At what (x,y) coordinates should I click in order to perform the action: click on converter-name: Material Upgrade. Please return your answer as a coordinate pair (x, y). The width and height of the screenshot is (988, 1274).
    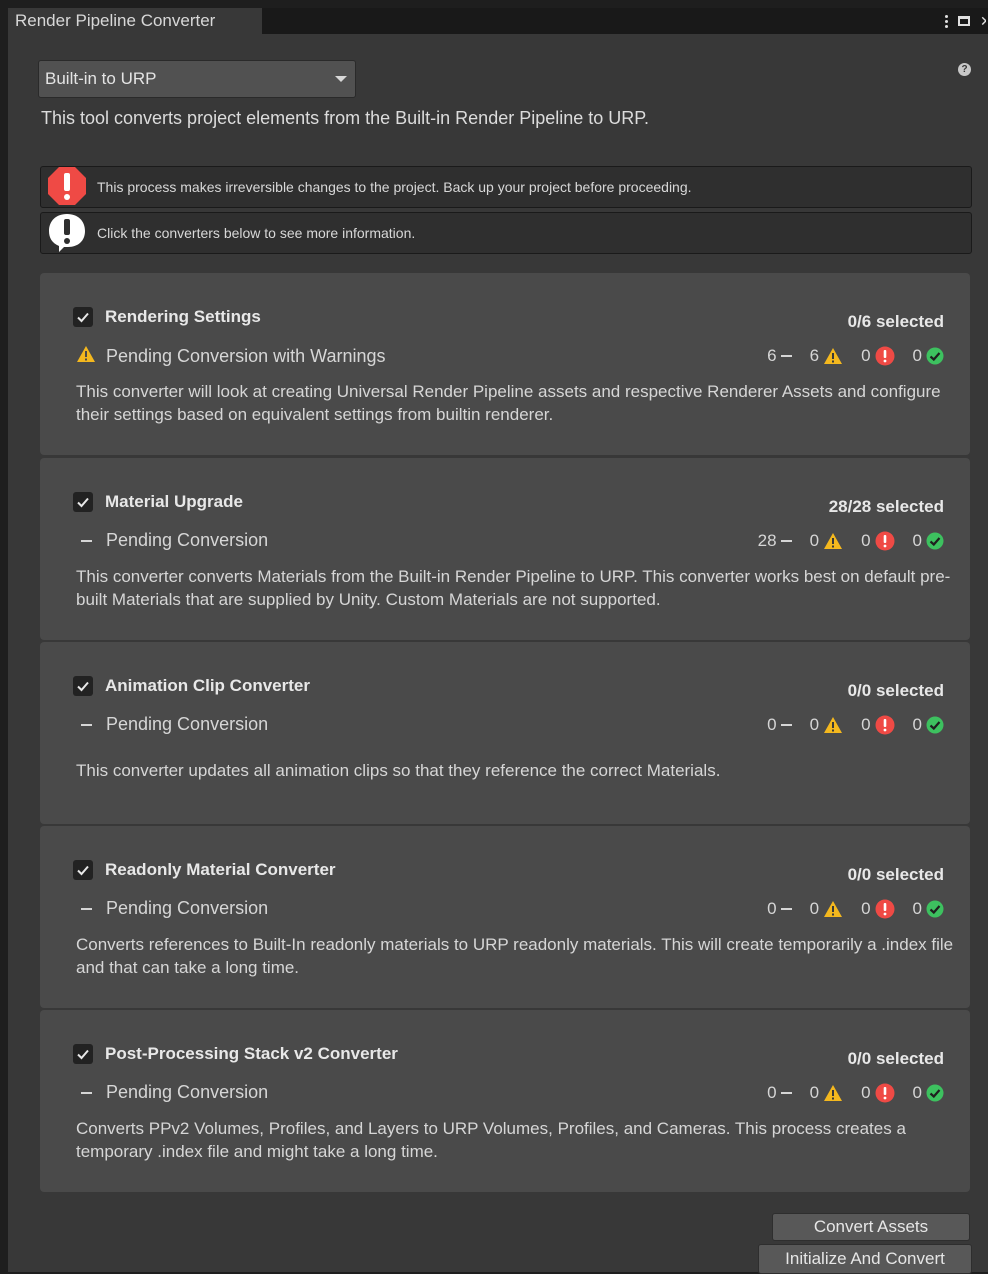
    Looking at the image, I should click on (174, 501).